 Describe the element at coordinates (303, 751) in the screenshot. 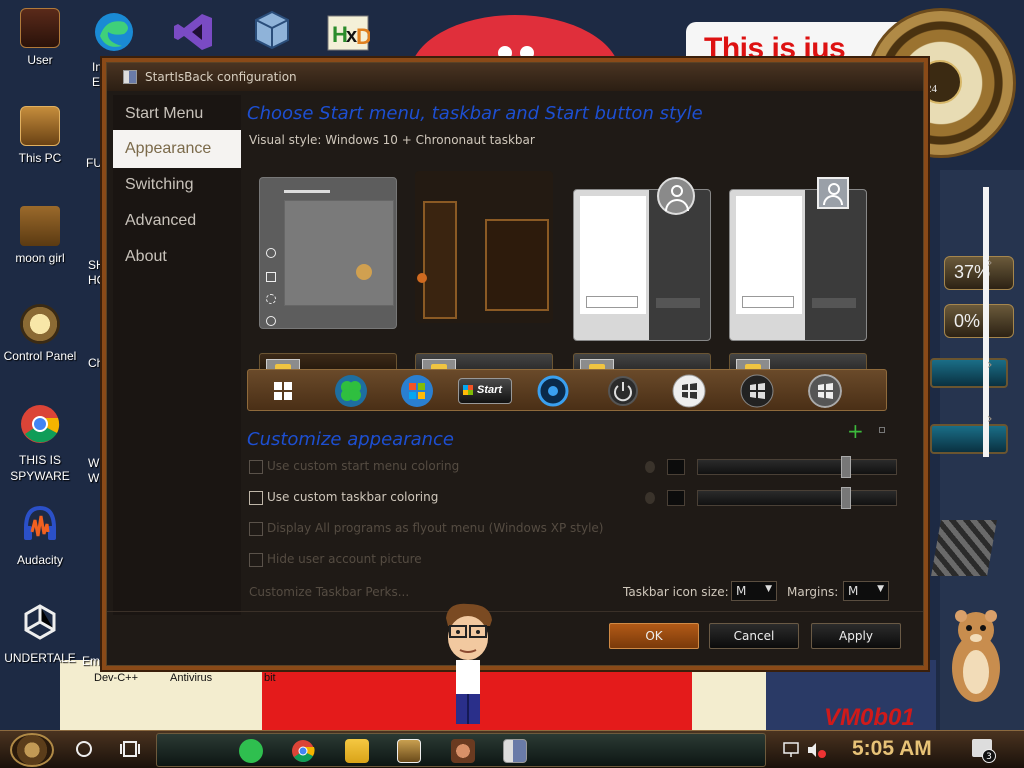

I see `chrome-taskbar-icon` at that location.